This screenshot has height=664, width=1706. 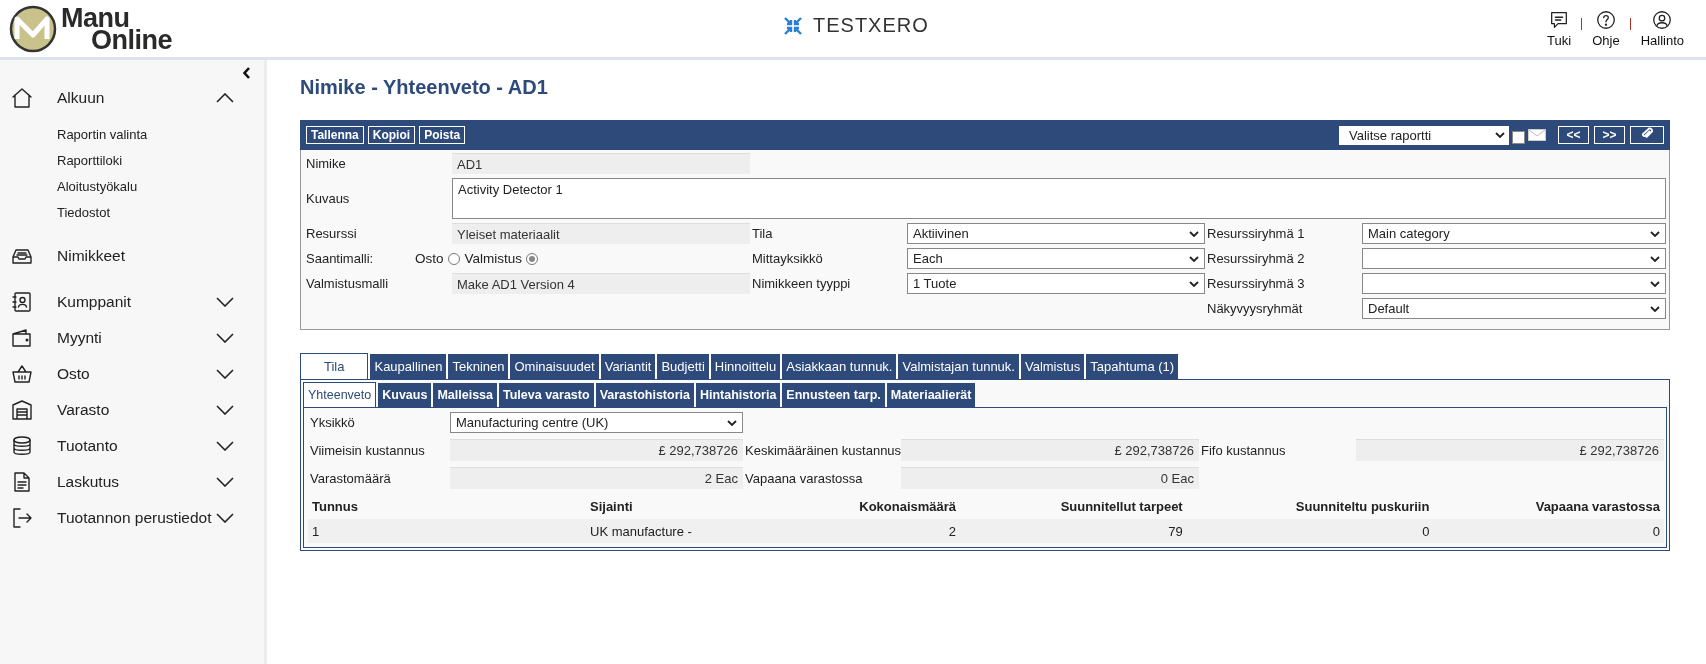 I want to click on tab: Valmistus, so click(x=1052, y=366).